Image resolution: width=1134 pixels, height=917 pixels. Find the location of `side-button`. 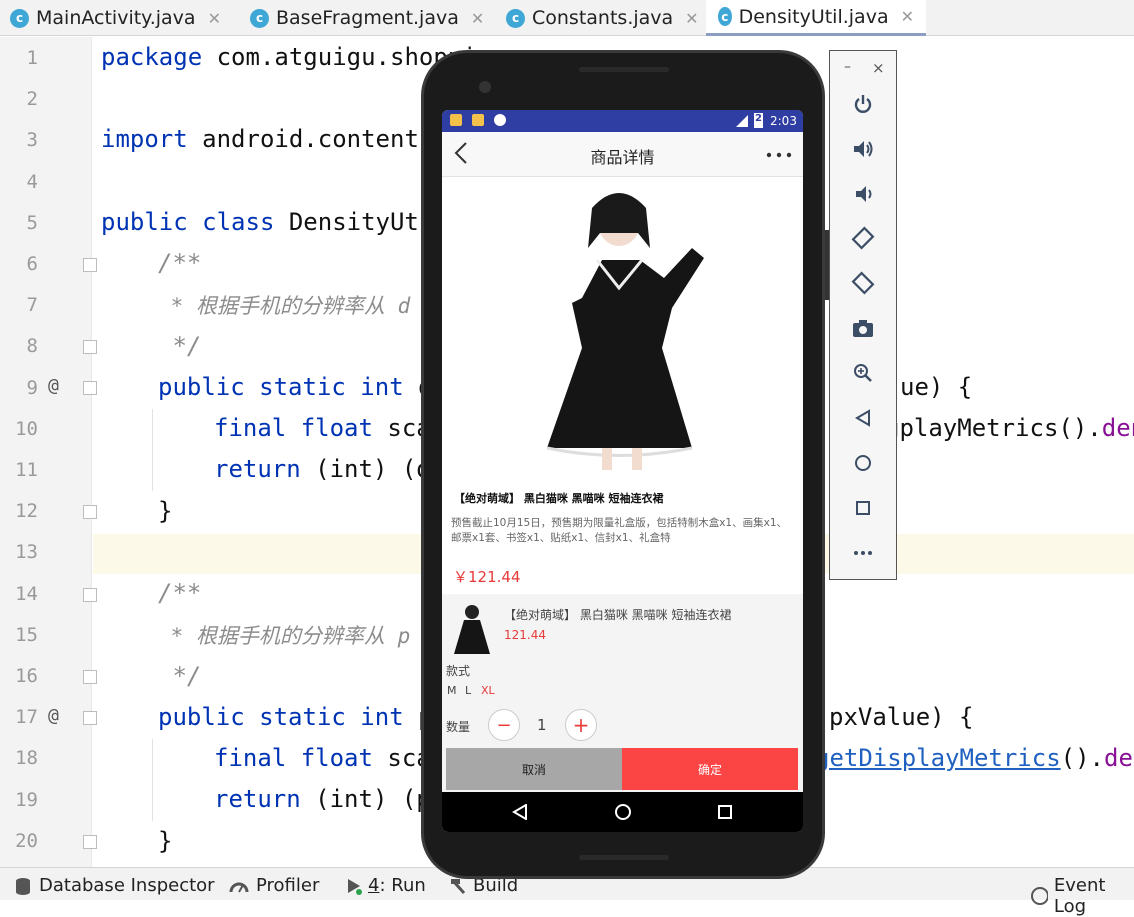

side-button is located at coordinates (827, 265).